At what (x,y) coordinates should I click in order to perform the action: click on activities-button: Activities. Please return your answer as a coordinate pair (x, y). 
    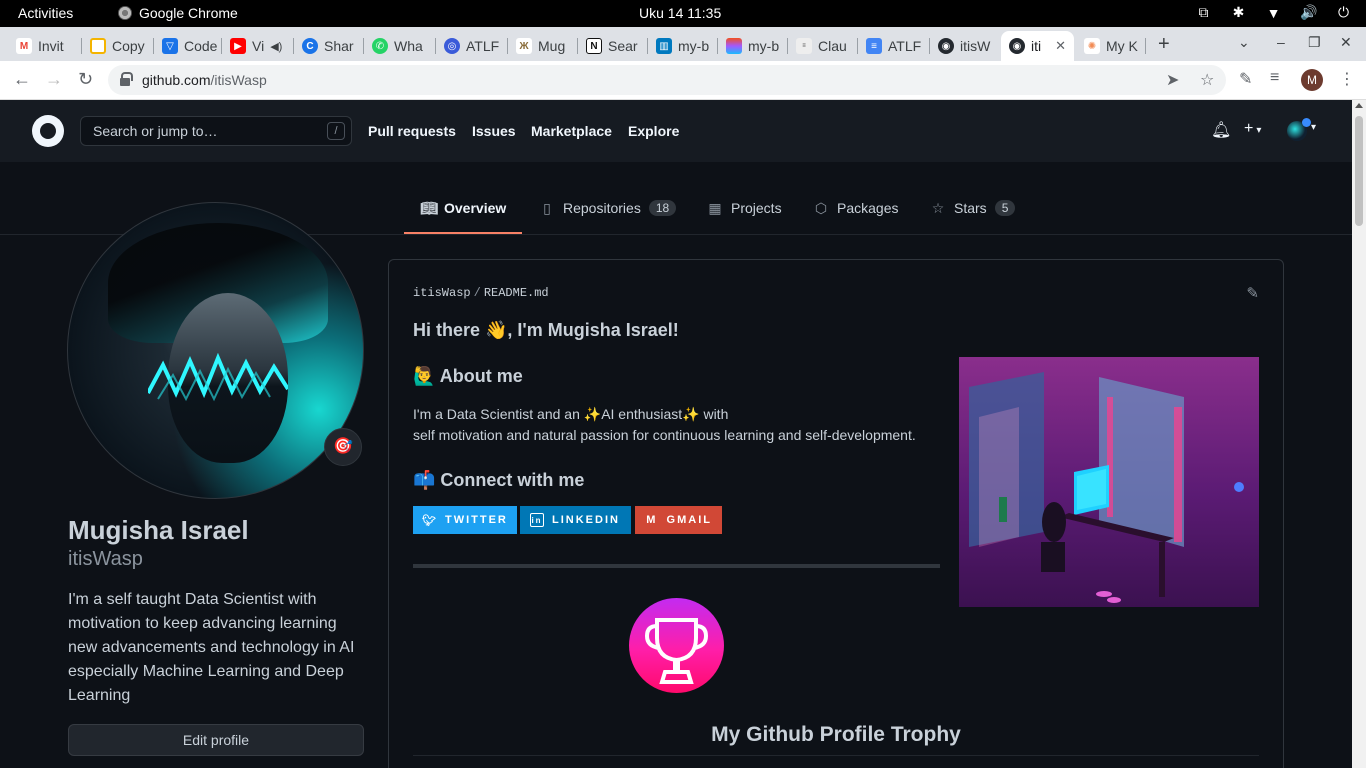
    Looking at the image, I should click on (45, 13).